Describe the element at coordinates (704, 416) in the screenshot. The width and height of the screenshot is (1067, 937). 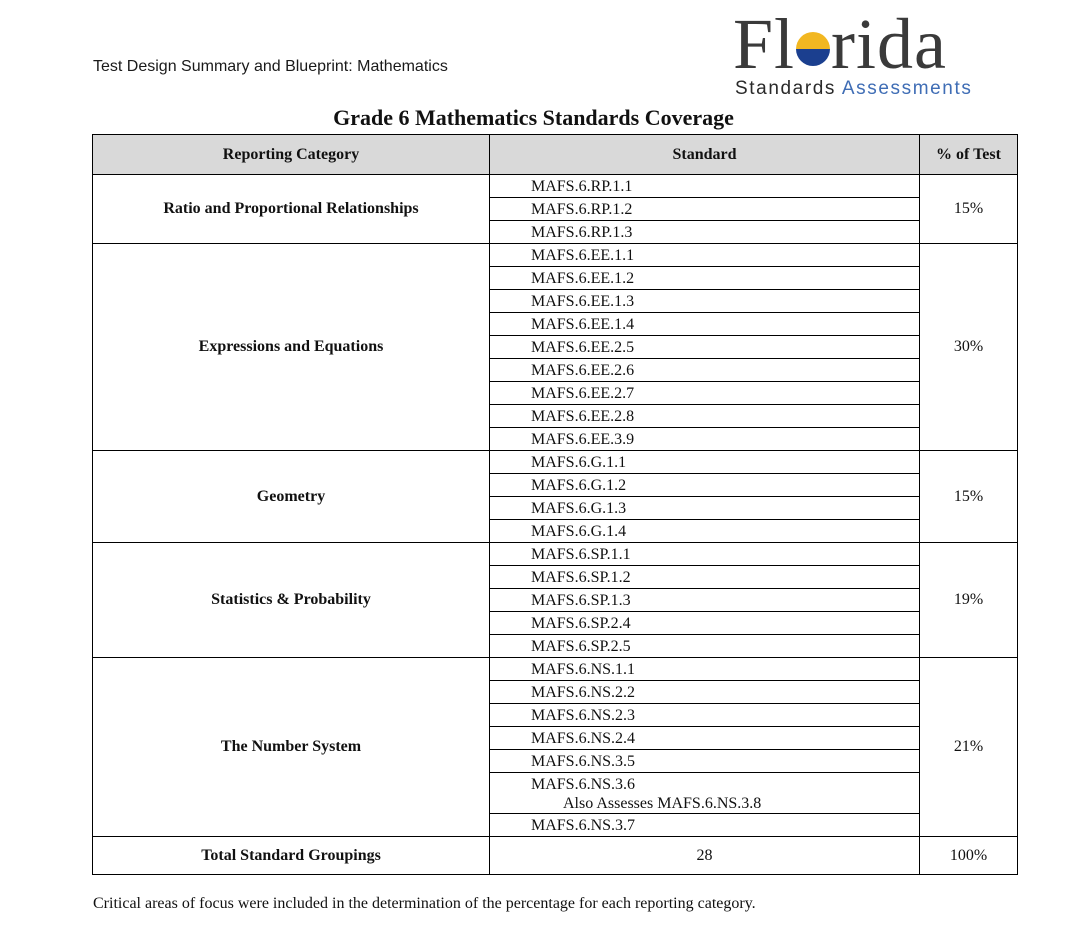
I see `standard-cell: MAFS.6.EE.2.8` at that location.